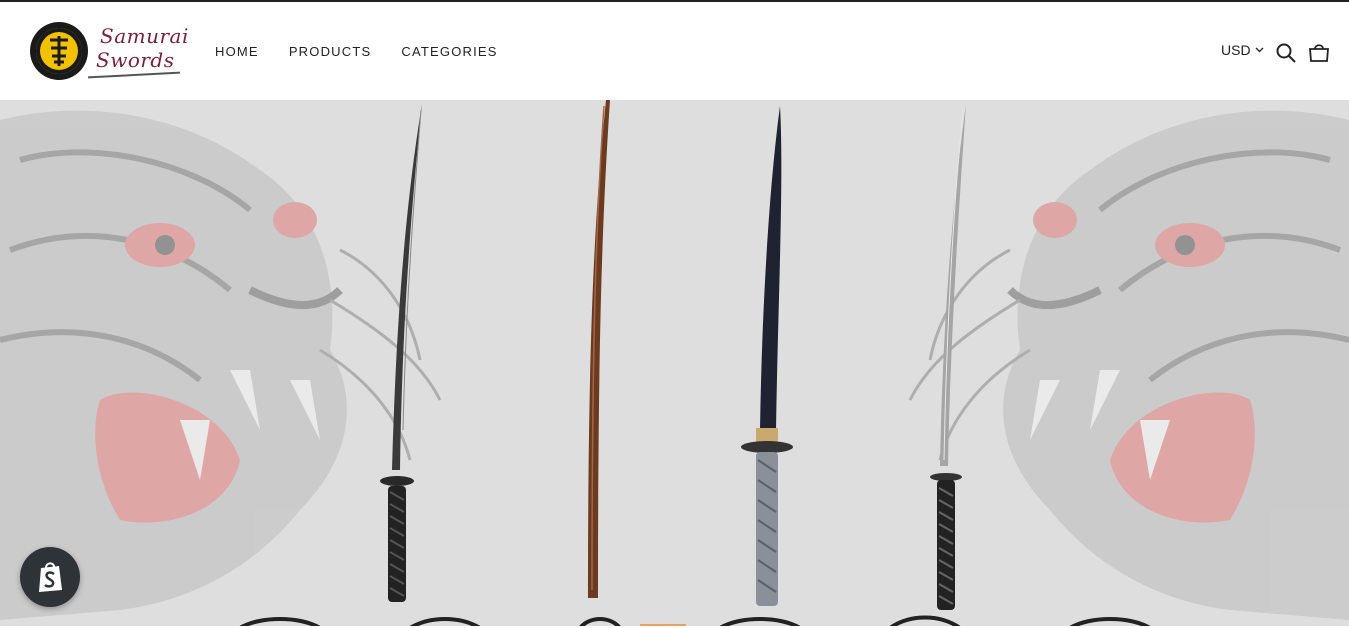  Describe the element at coordinates (1236, 50) in the screenshot. I see `currency-label: USD` at that location.